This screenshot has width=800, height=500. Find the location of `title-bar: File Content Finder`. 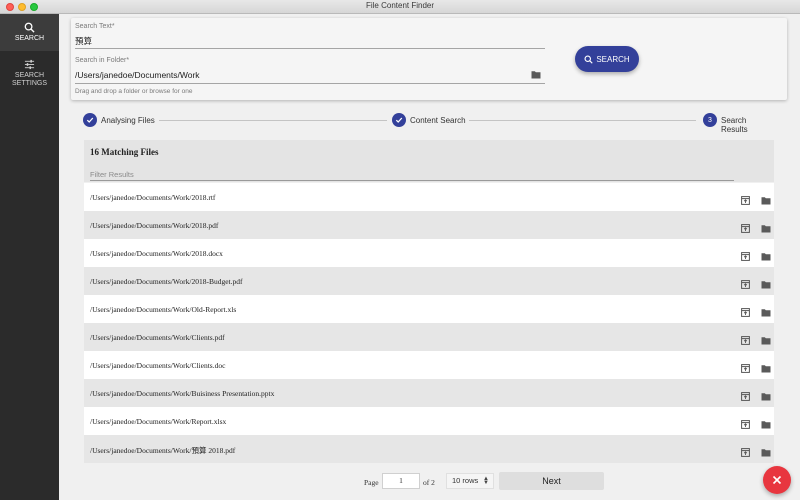

title-bar: File Content Finder is located at coordinates (400, 7).